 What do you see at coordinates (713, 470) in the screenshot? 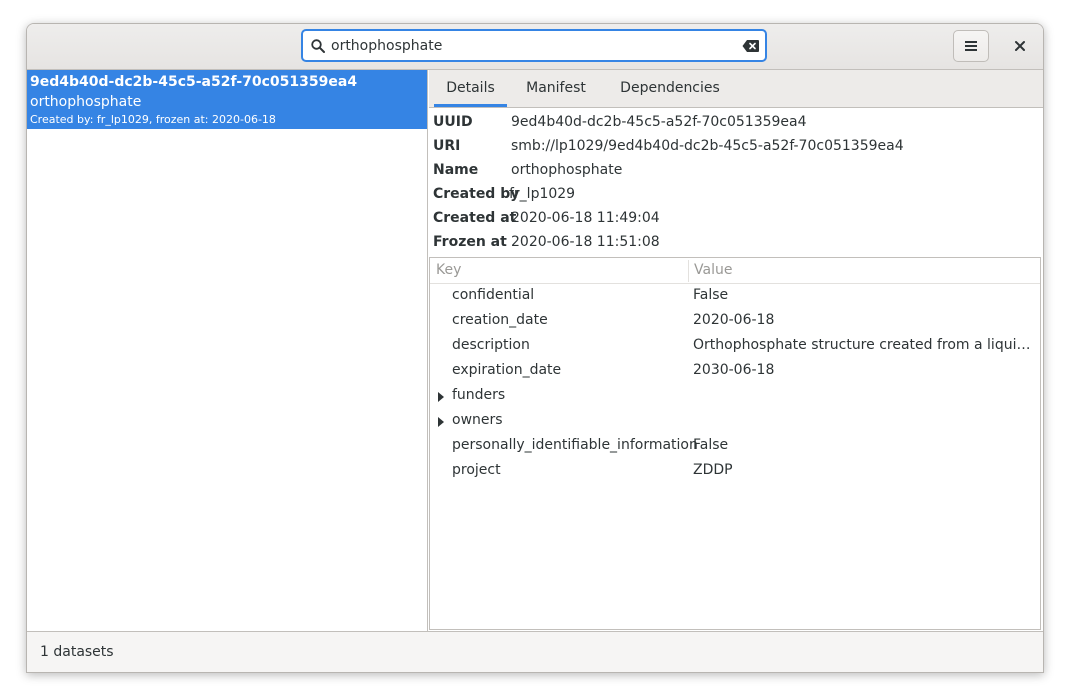
I see `tree-value: ZDDP` at bounding box center [713, 470].